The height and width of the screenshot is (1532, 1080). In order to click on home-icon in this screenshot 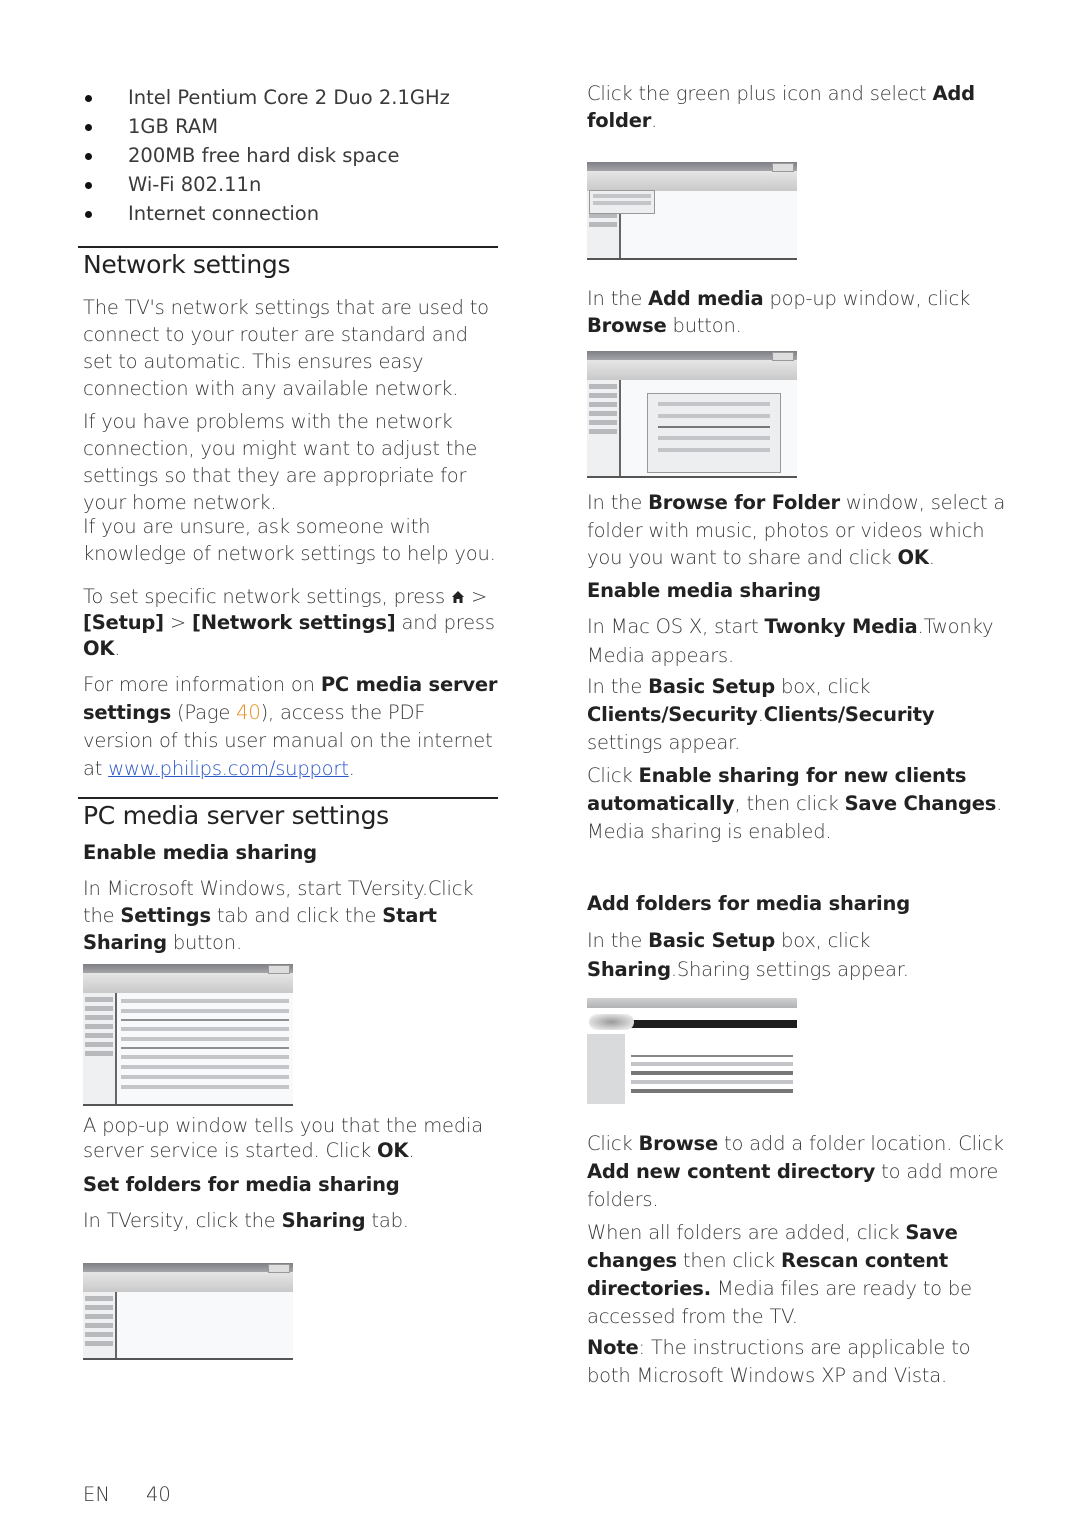, I will do `click(457, 597)`.